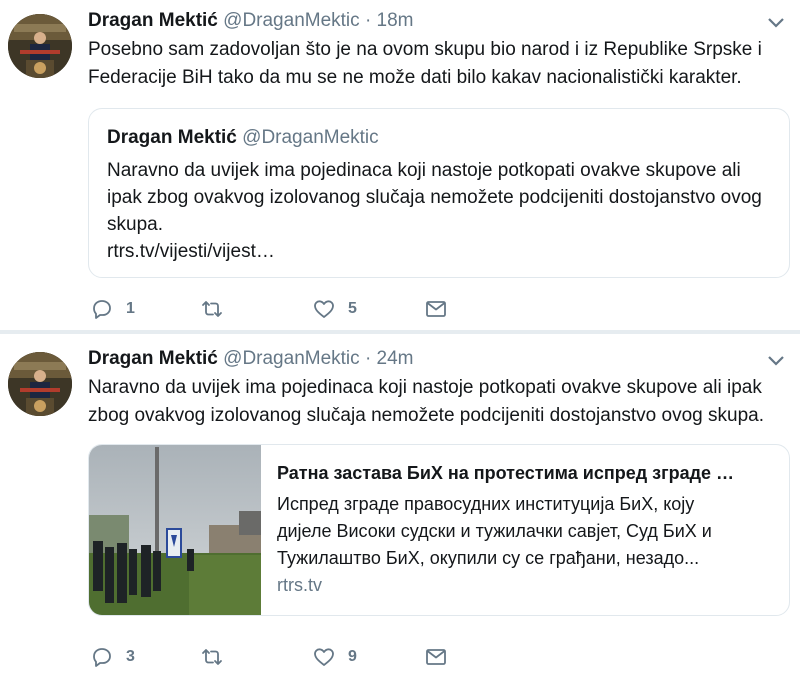 The image size is (800, 676). What do you see at coordinates (175, 530) in the screenshot?
I see `card-image` at bounding box center [175, 530].